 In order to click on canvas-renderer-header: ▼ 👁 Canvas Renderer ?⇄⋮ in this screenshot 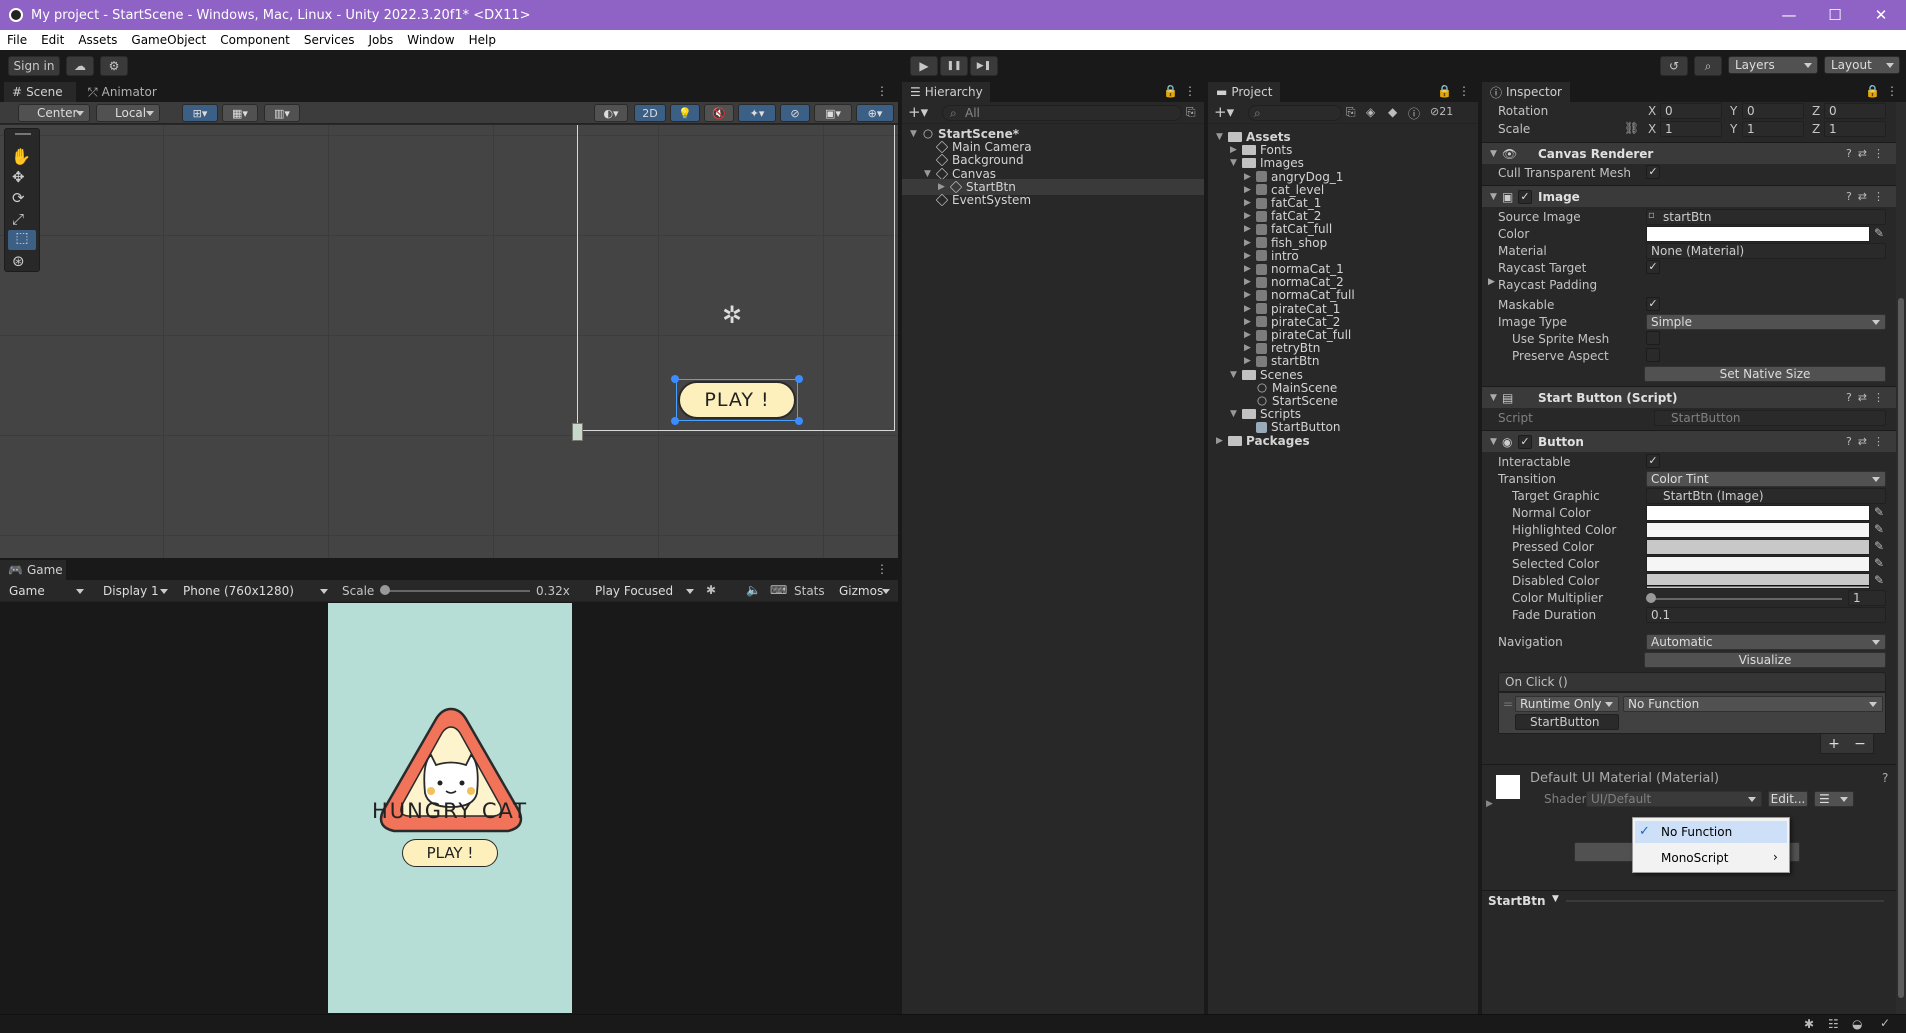, I will do `click(1689, 153)`.